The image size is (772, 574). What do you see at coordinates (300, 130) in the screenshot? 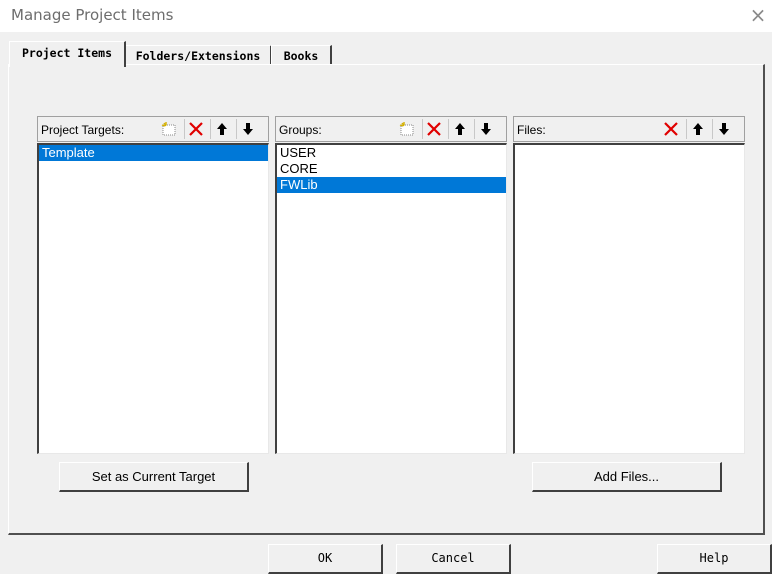
I see `groups-label: Groups:` at bounding box center [300, 130].